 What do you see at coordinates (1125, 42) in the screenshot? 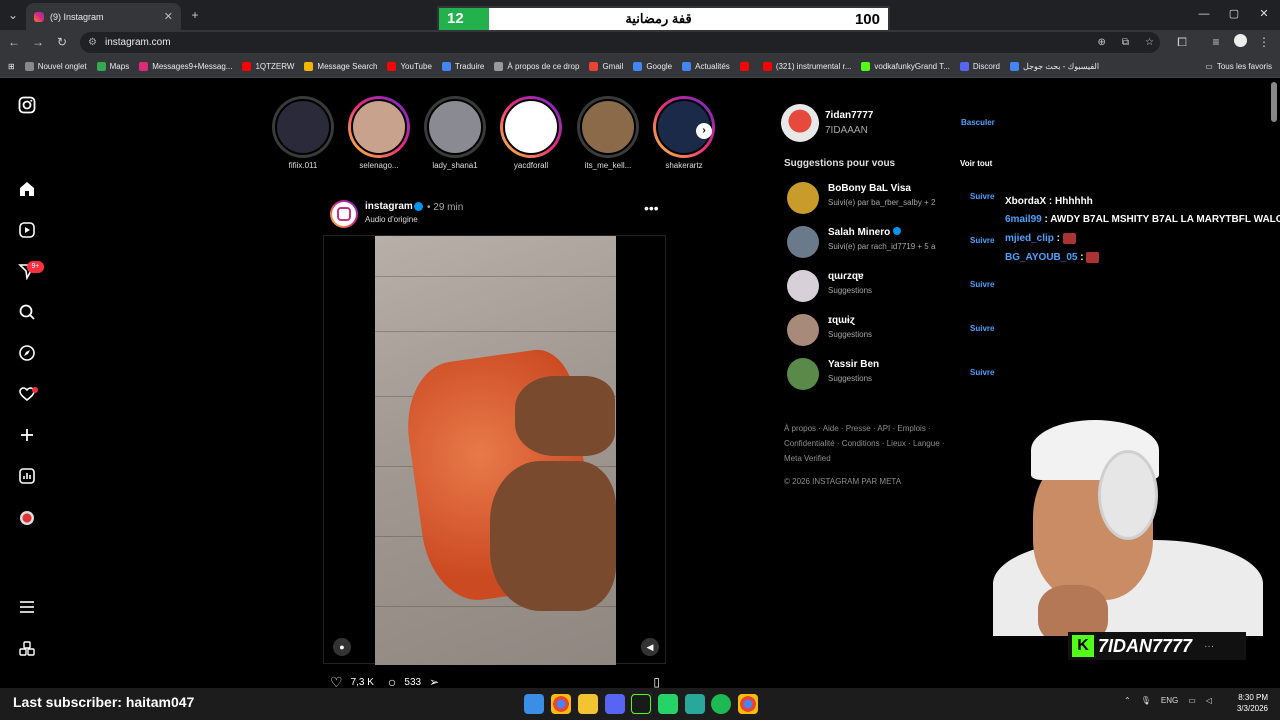
I see `install-icon: ⧉` at bounding box center [1125, 42].